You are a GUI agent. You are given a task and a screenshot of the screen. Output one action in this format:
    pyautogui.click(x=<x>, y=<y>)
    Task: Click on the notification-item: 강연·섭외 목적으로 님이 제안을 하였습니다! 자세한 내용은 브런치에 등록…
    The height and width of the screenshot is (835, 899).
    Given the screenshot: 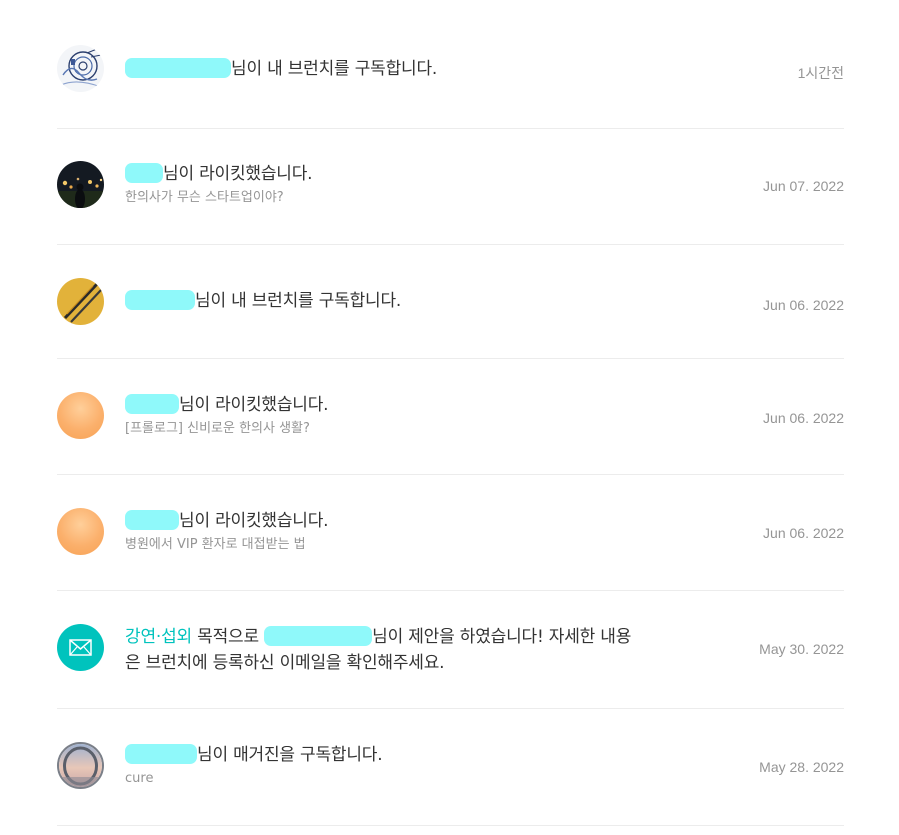 What is the action you would take?
    pyautogui.click(x=450, y=650)
    